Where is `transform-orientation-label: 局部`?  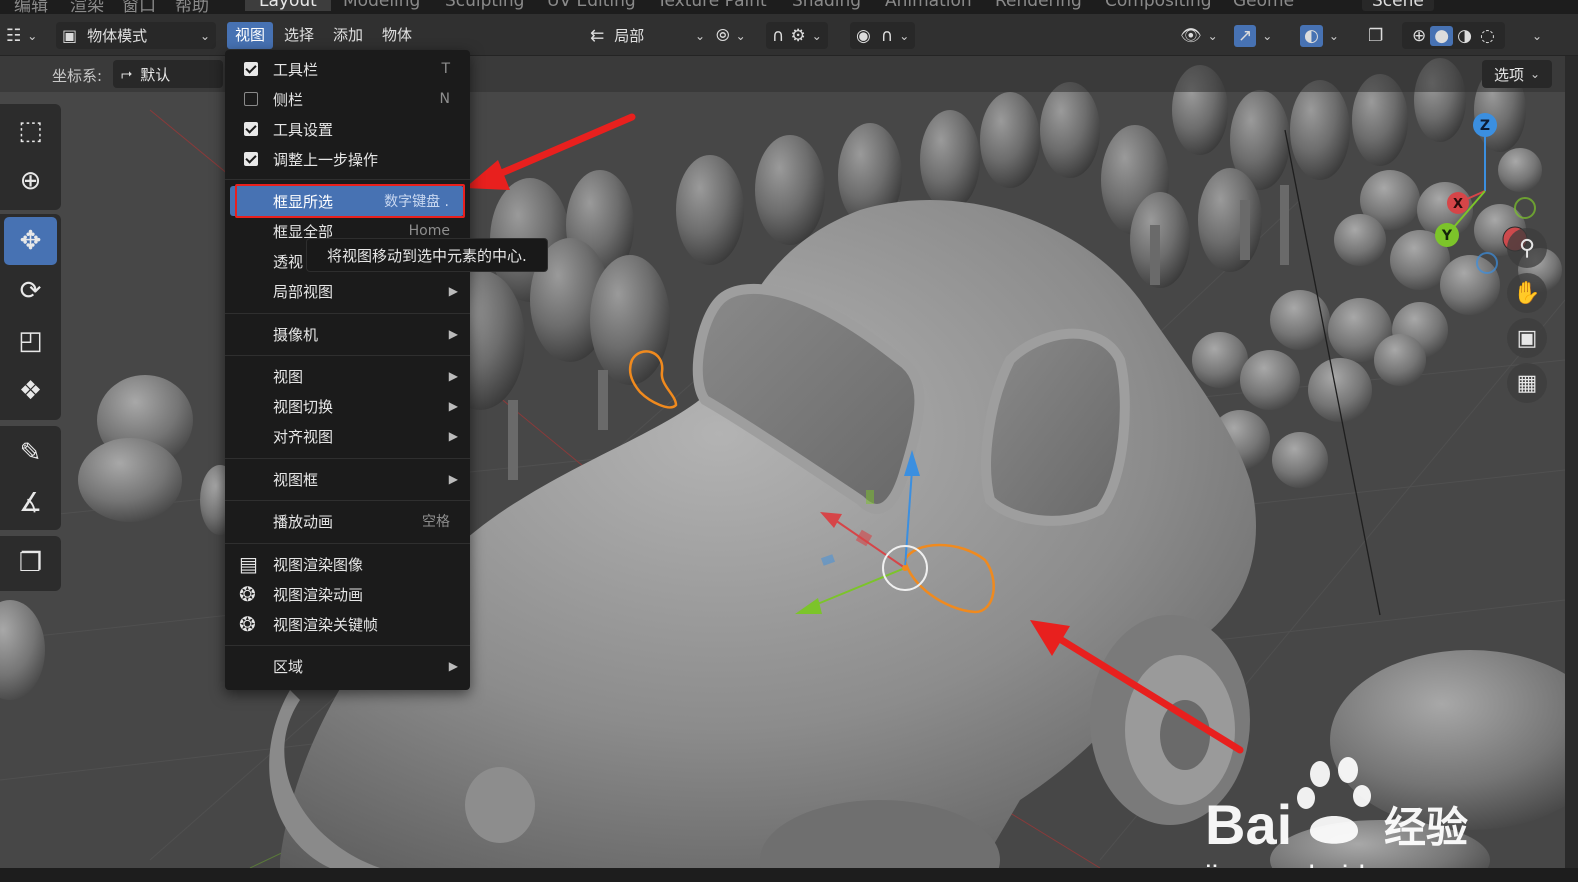 transform-orientation-label: 局部 is located at coordinates (629, 36).